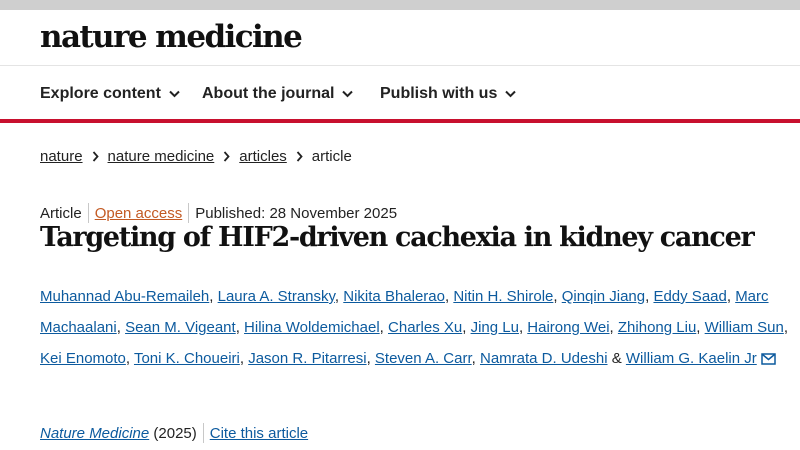 This screenshot has height=450, width=800. I want to click on breadcrumb-articles: articles, so click(263, 156).